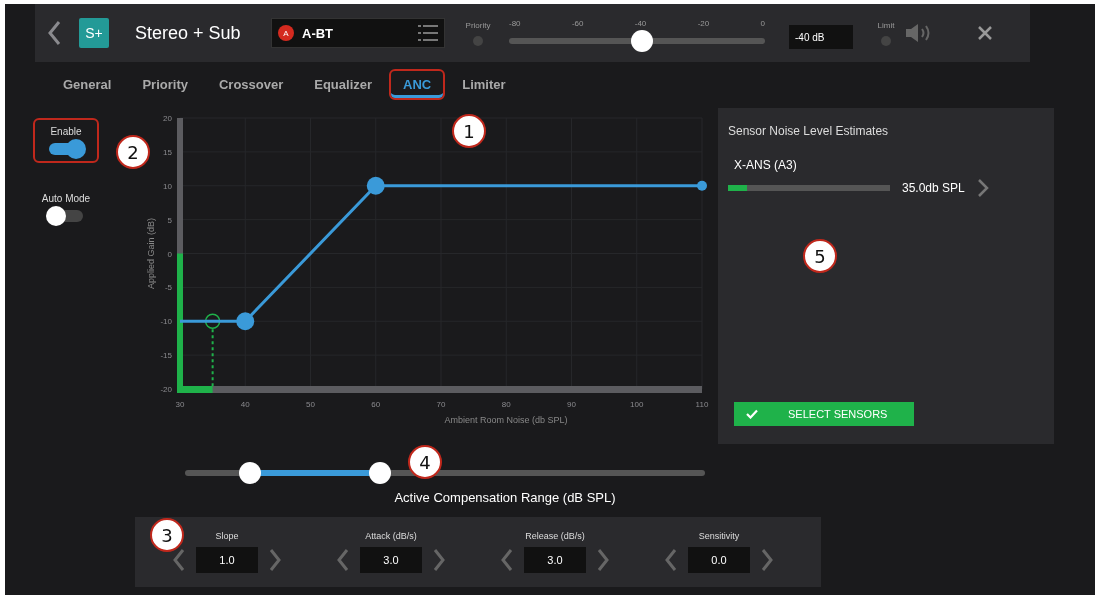 This screenshot has height=595, width=1100. What do you see at coordinates (577, 23) in the screenshot?
I see `tick-label: -60` at bounding box center [577, 23].